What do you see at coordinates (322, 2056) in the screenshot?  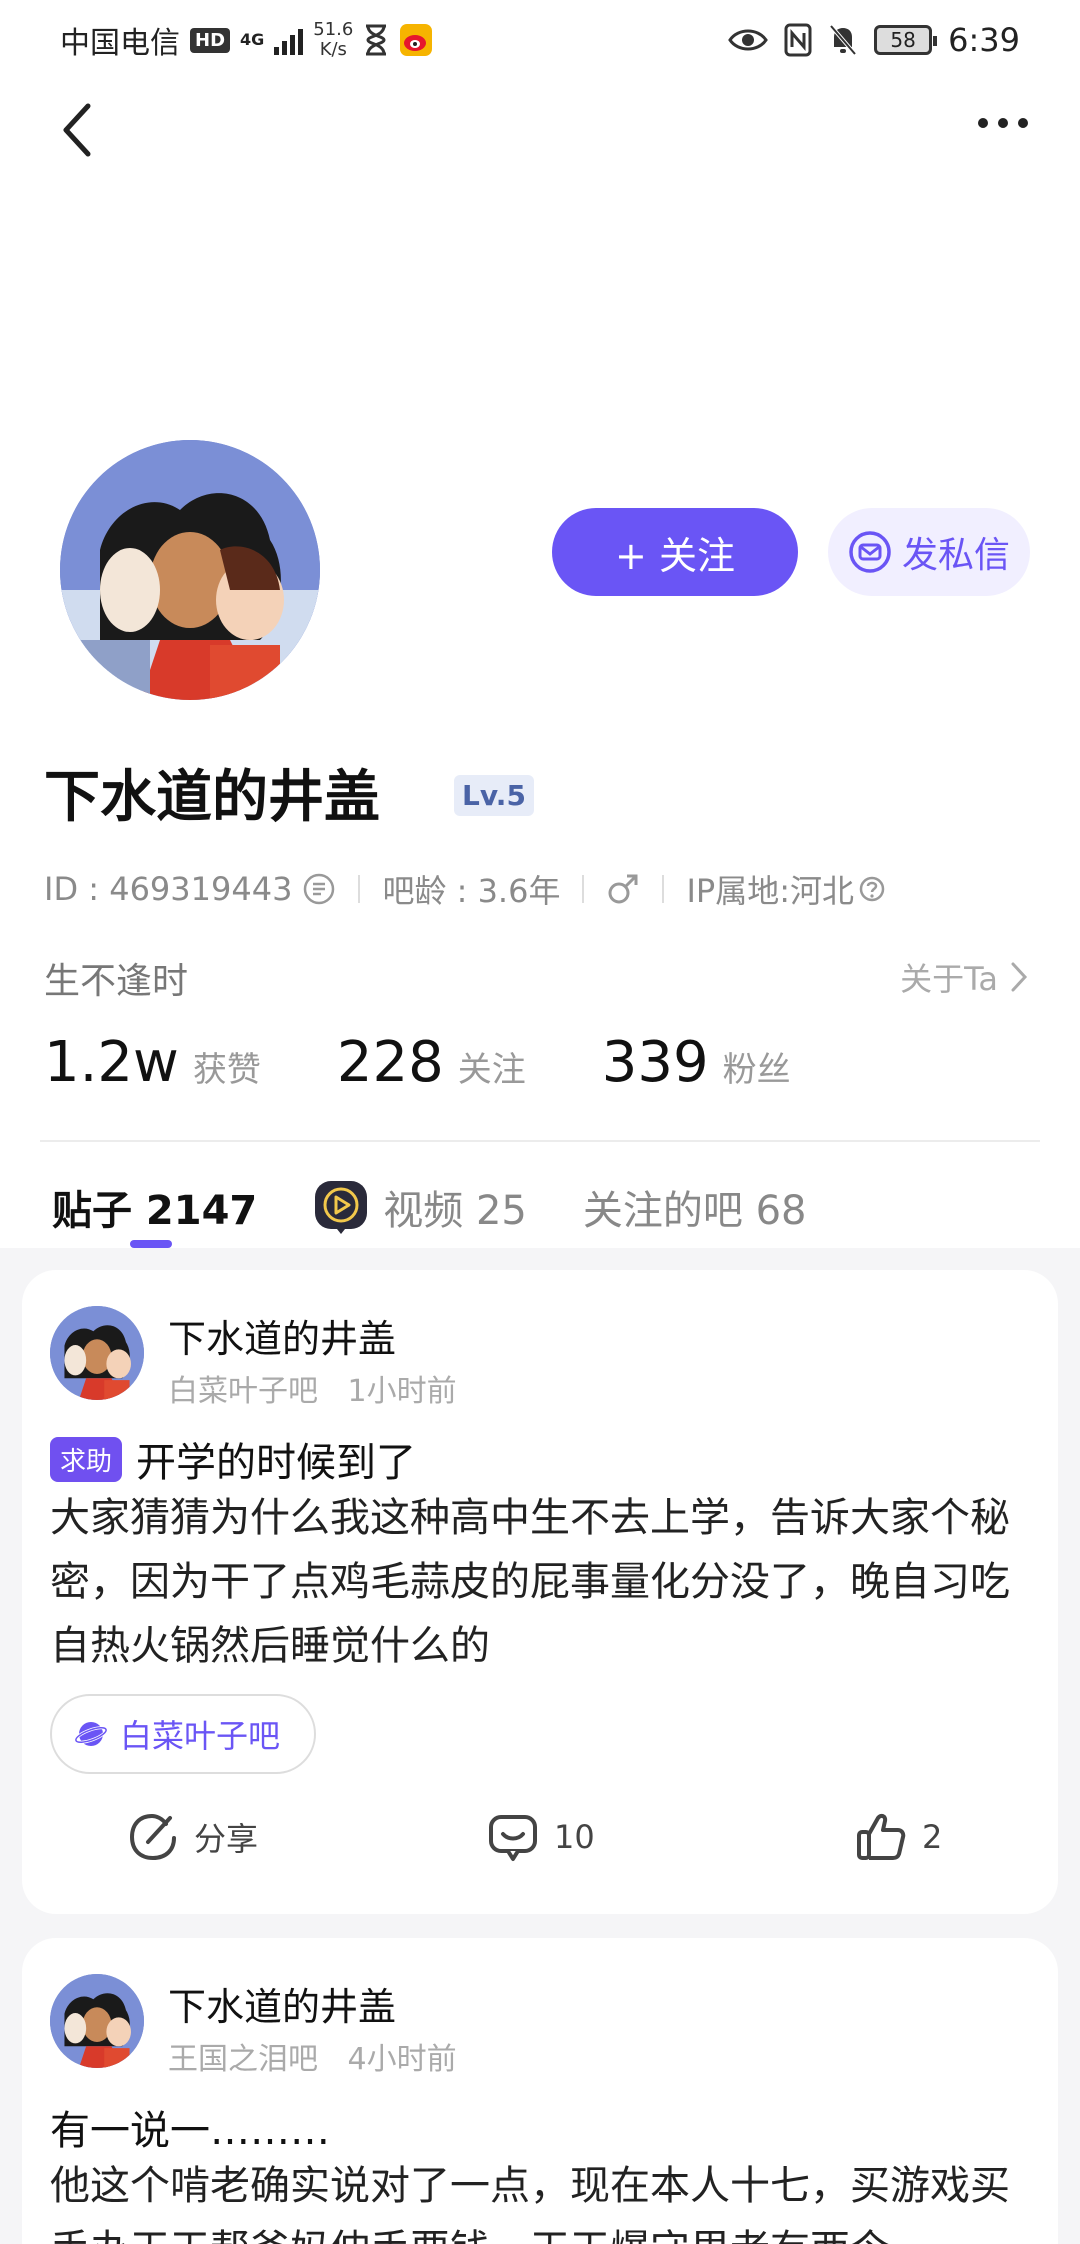 I see `post-meta: 王国之泪吧 4小时前` at bounding box center [322, 2056].